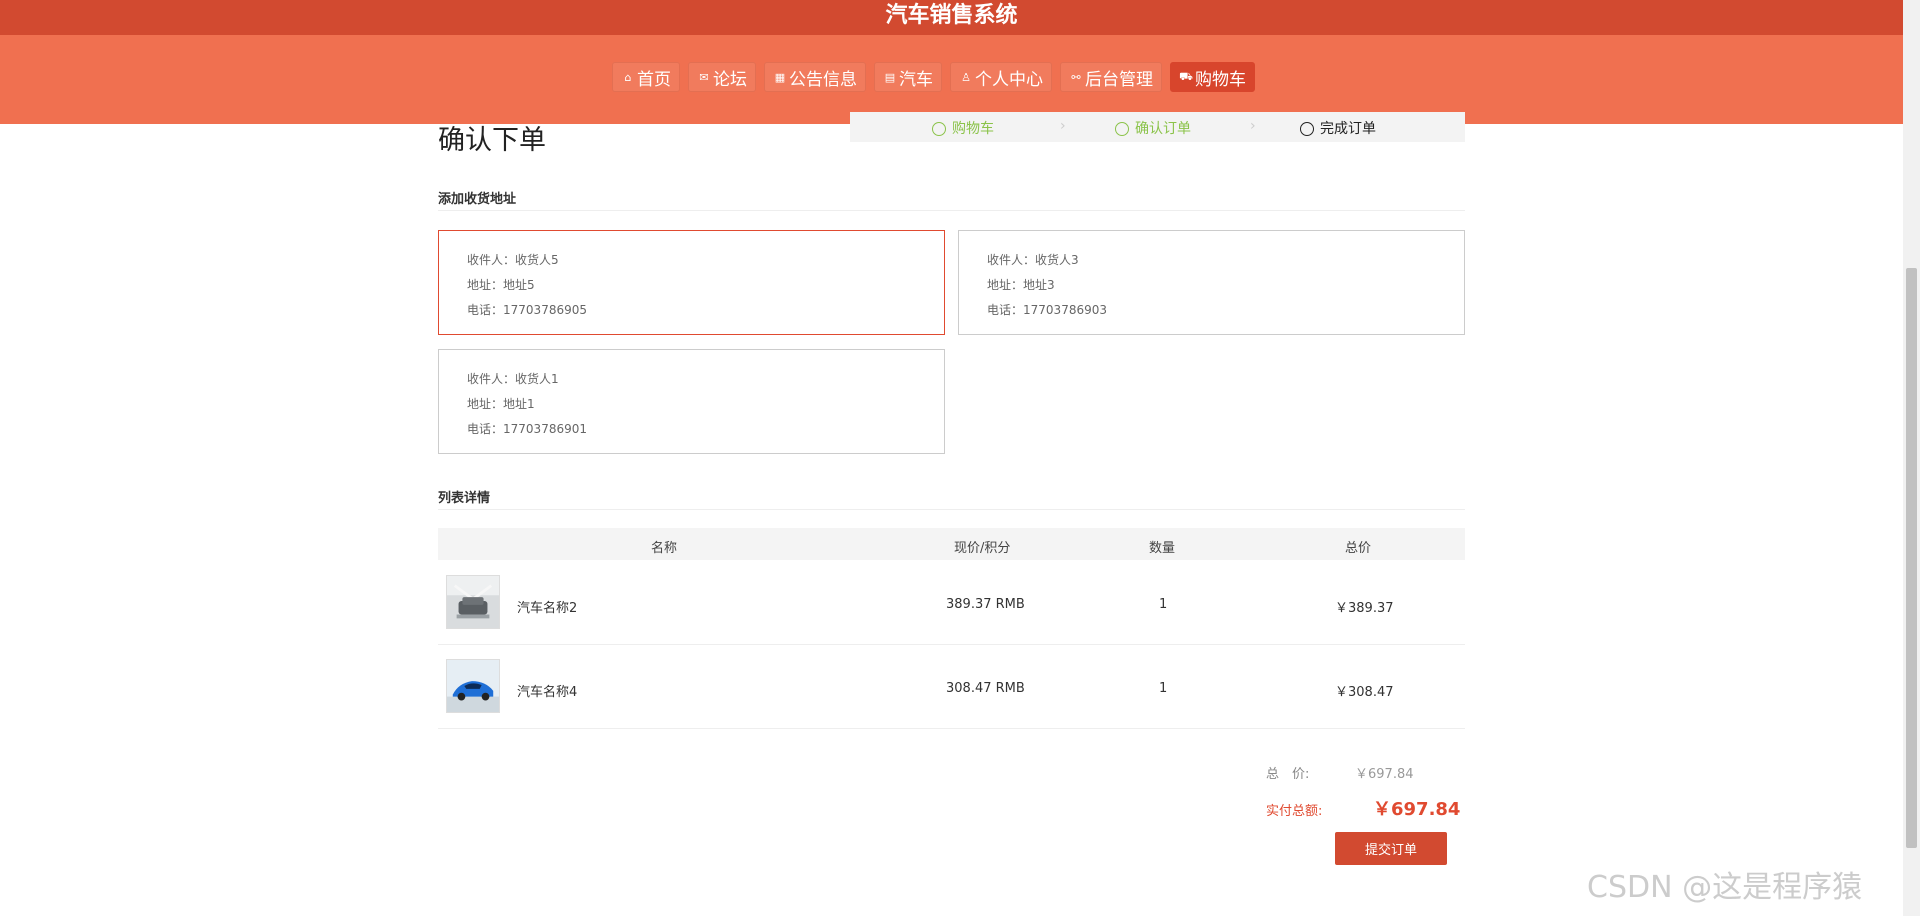 This screenshot has height=916, width=1920. What do you see at coordinates (1186, 76) in the screenshot?
I see `cart-icon: ⛟` at bounding box center [1186, 76].